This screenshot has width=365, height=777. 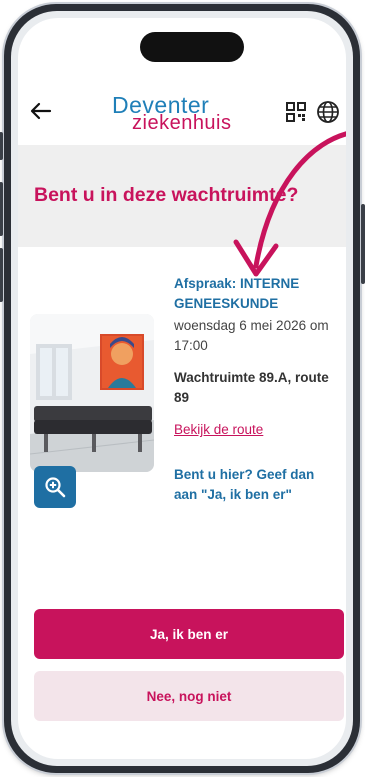 I want to click on volume-up-button, so click(x=1, y=209).